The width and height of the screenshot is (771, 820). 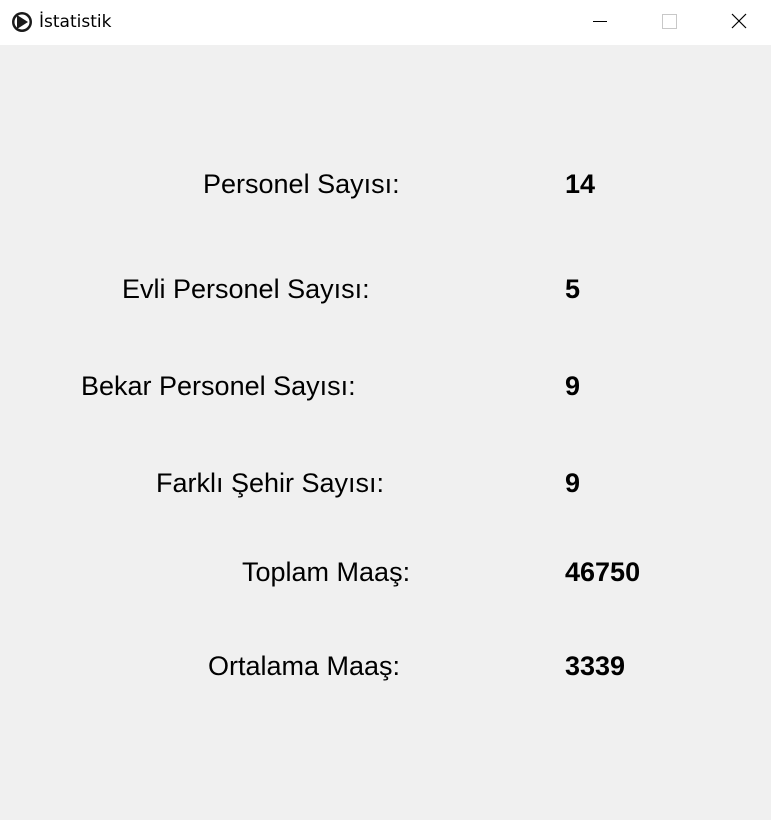 I want to click on distinct-city-count-label: Farklı Şehir Sayısı:, so click(x=270, y=483).